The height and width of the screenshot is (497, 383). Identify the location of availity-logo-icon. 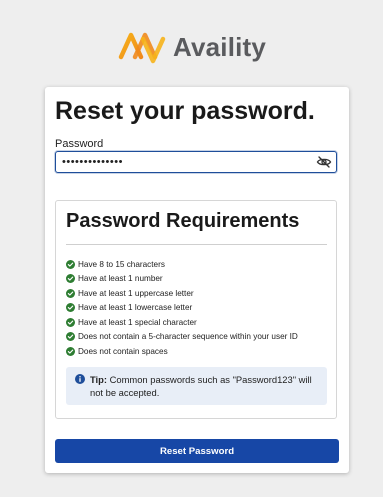
(142, 48).